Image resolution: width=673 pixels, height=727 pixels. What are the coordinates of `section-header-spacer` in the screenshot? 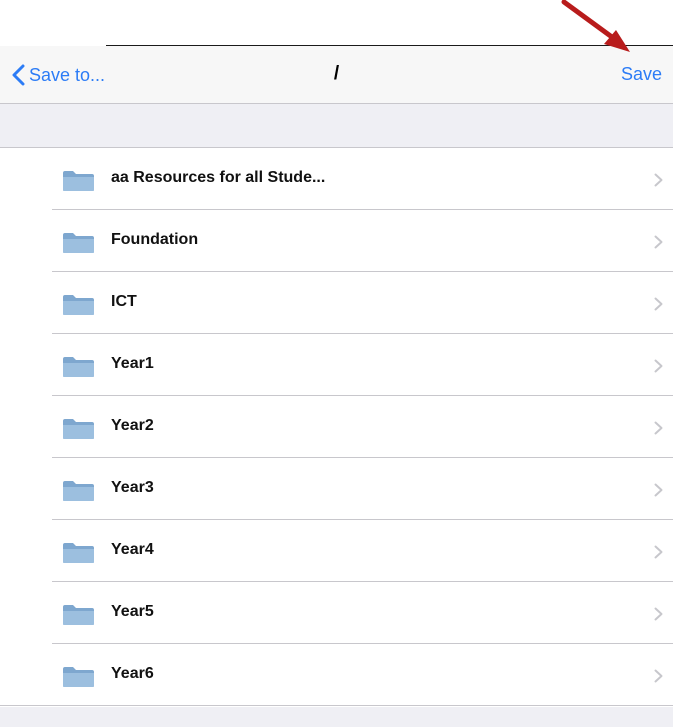 It's located at (336, 126).